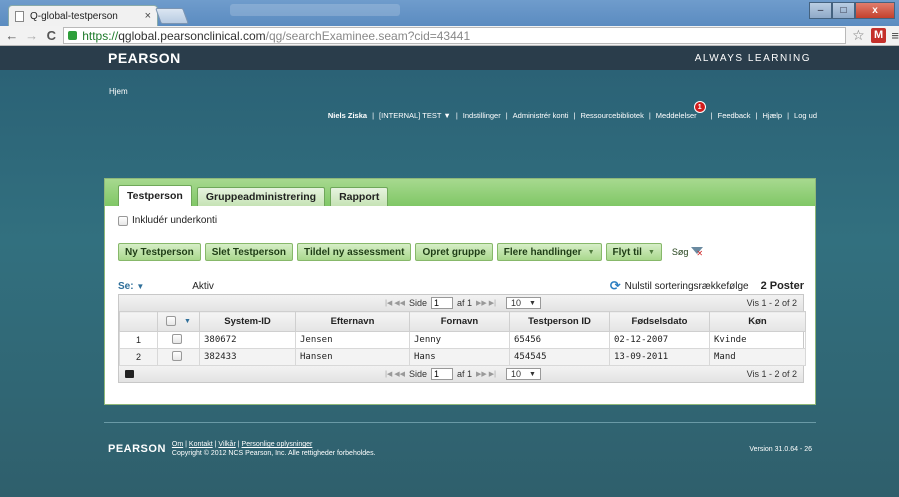 This screenshot has height=497, width=899. What do you see at coordinates (549, 252) in the screenshot?
I see `more-actions-button: Flere handlinger ▼` at bounding box center [549, 252].